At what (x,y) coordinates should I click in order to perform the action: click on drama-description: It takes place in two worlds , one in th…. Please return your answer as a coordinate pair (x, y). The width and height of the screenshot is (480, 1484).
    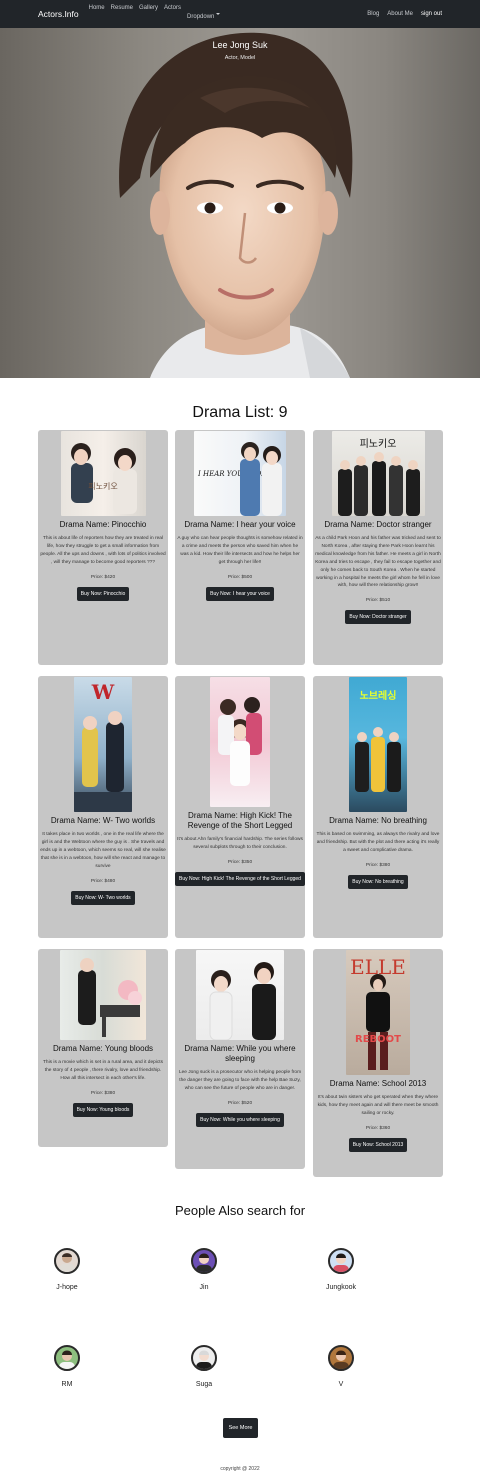
    Looking at the image, I should click on (103, 850).